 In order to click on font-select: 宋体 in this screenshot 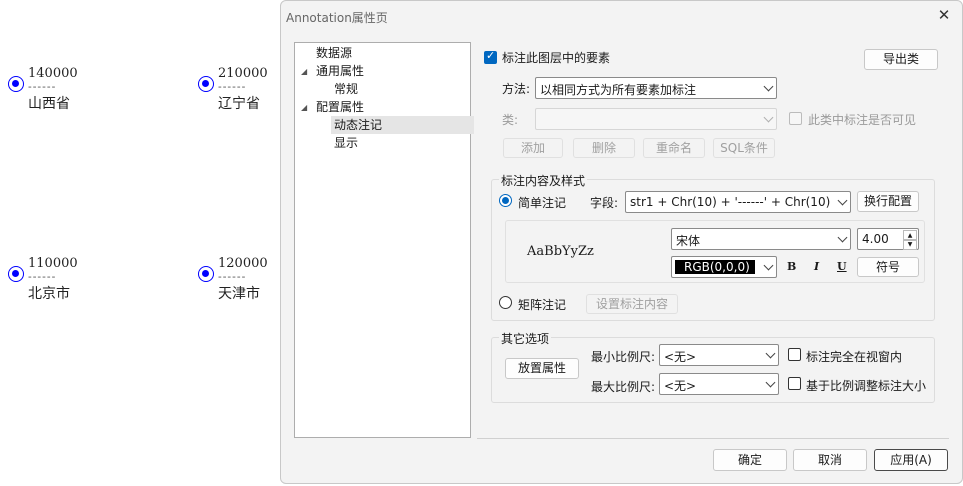, I will do `click(761, 239)`.